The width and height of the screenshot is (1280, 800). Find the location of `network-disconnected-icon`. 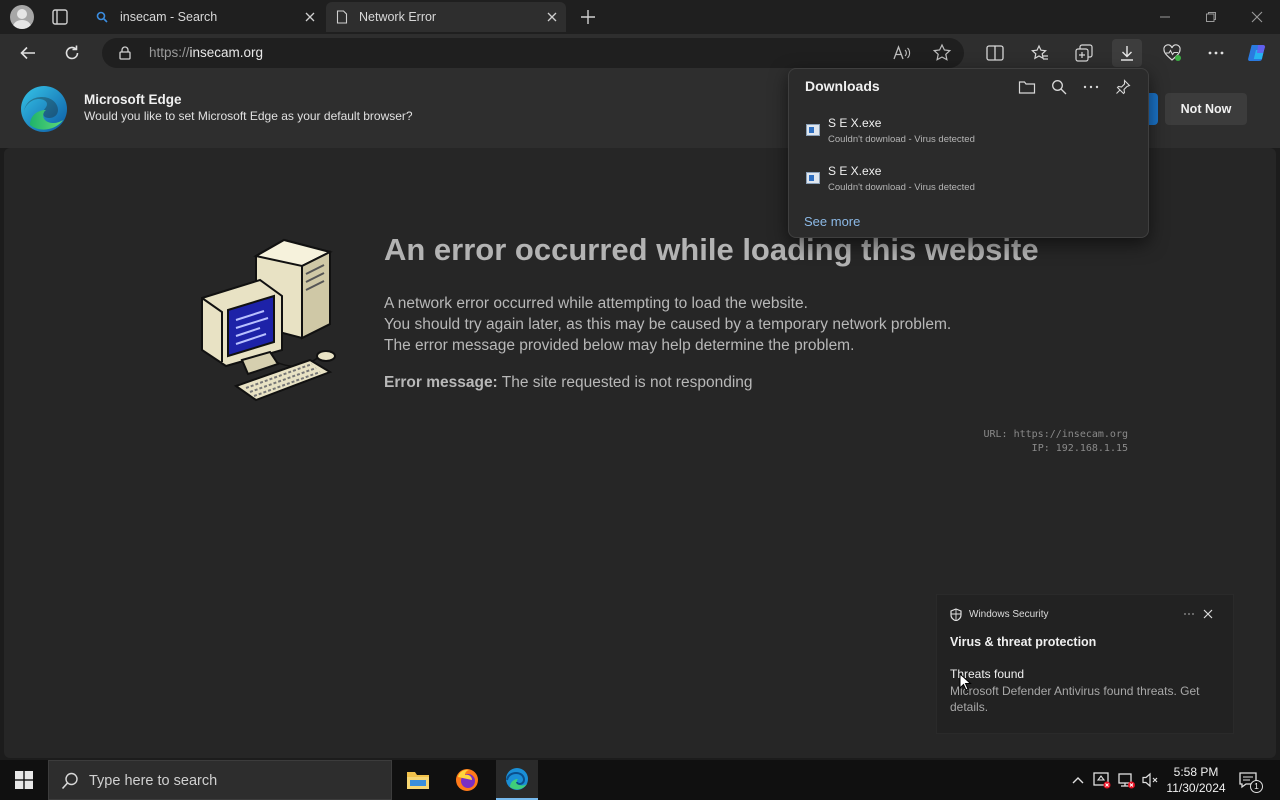

network-disconnected-icon is located at coordinates (1126, 781).